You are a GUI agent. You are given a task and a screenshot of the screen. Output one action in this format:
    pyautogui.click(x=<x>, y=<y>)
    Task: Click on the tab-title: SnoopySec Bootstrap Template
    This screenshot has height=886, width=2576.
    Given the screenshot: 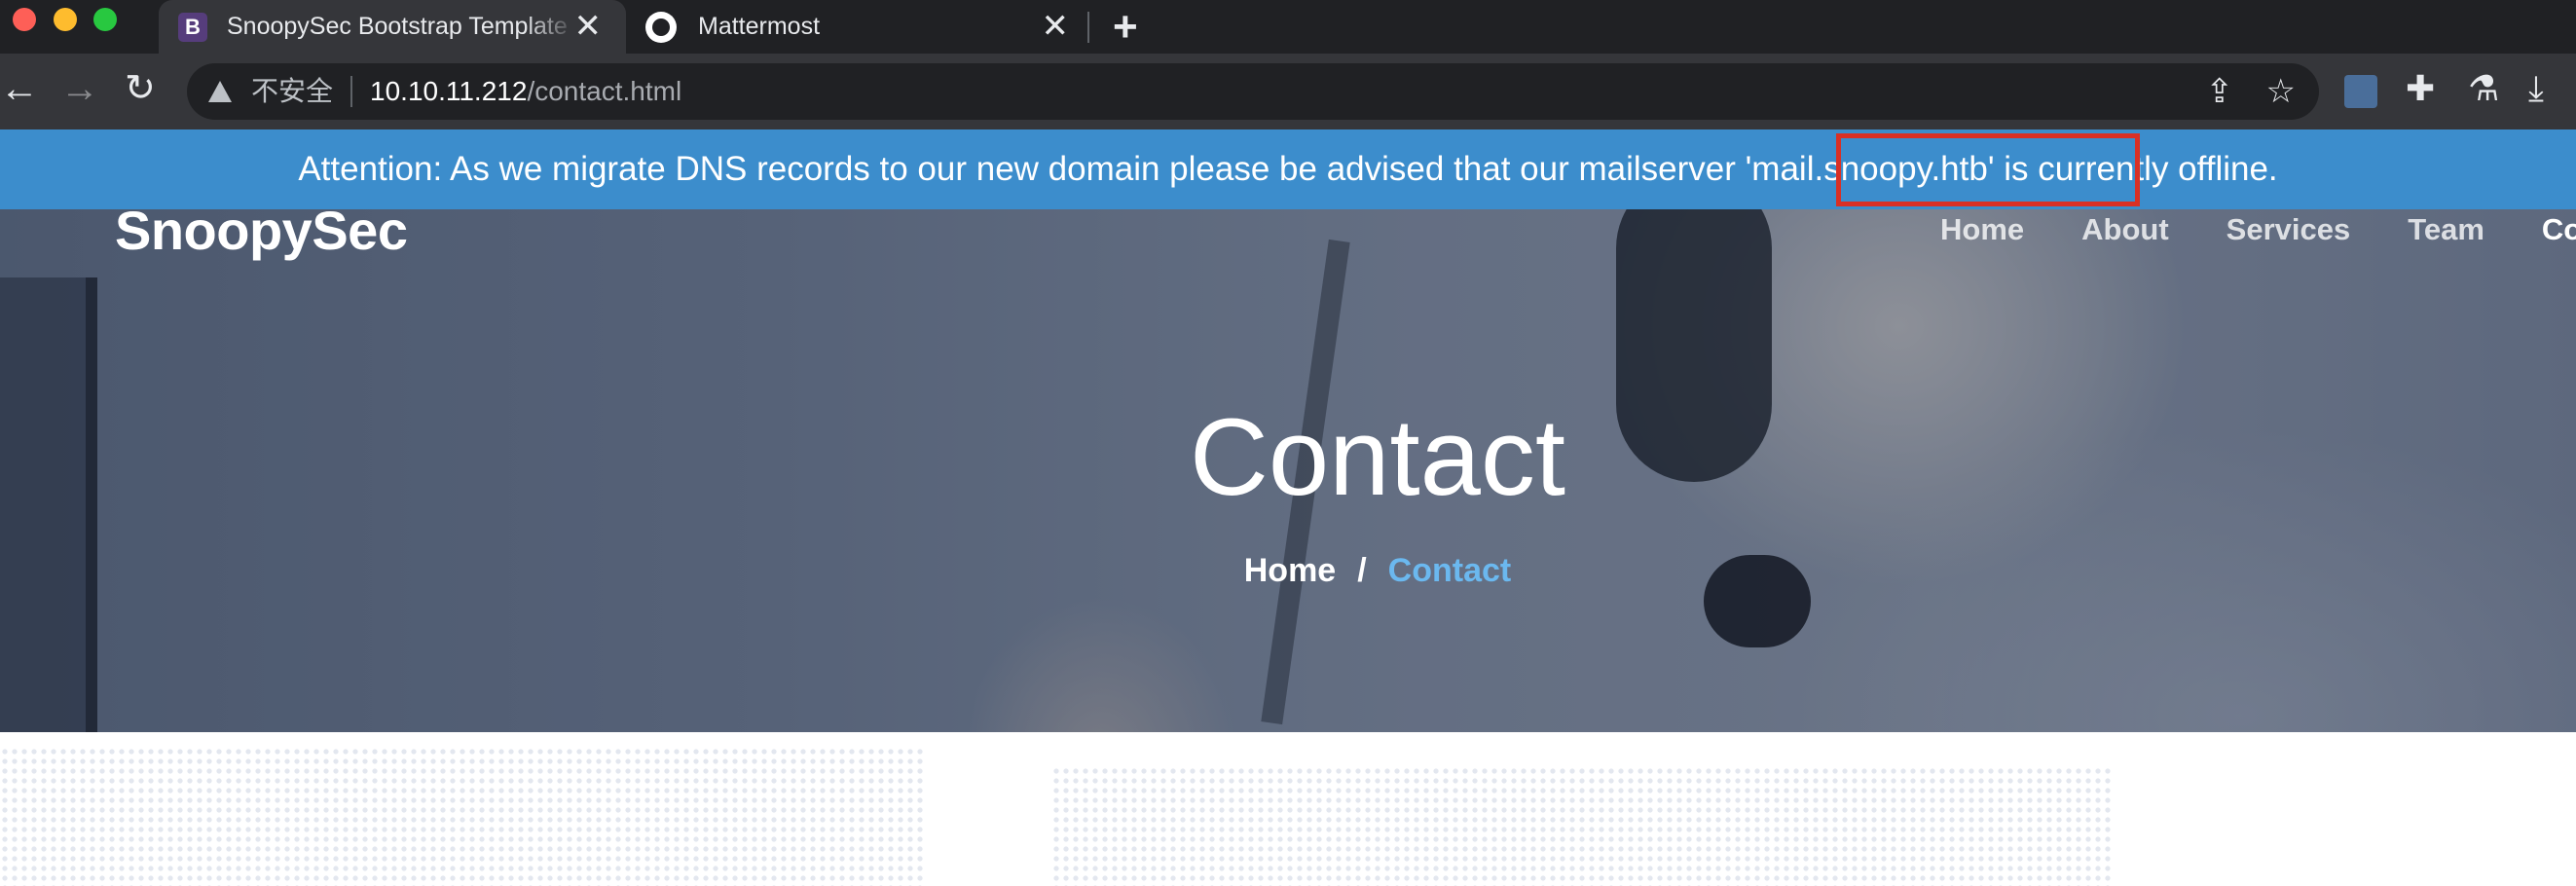 What is the action you would take?
    pyautogui.click(x=397, y=26)
    